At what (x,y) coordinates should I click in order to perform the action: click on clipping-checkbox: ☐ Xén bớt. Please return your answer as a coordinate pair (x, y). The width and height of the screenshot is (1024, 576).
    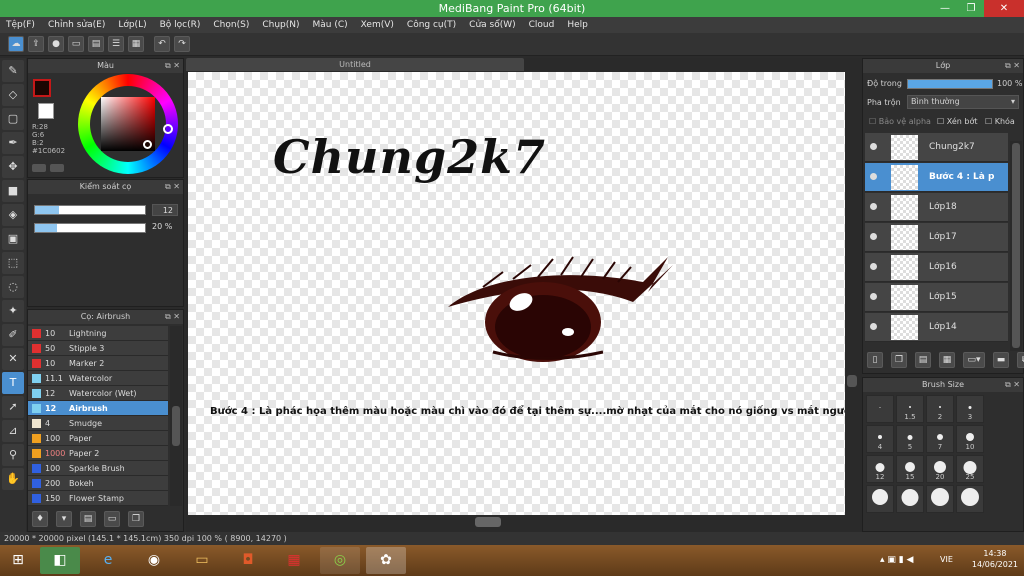
    Looking at the image, I should click on (957, 121).